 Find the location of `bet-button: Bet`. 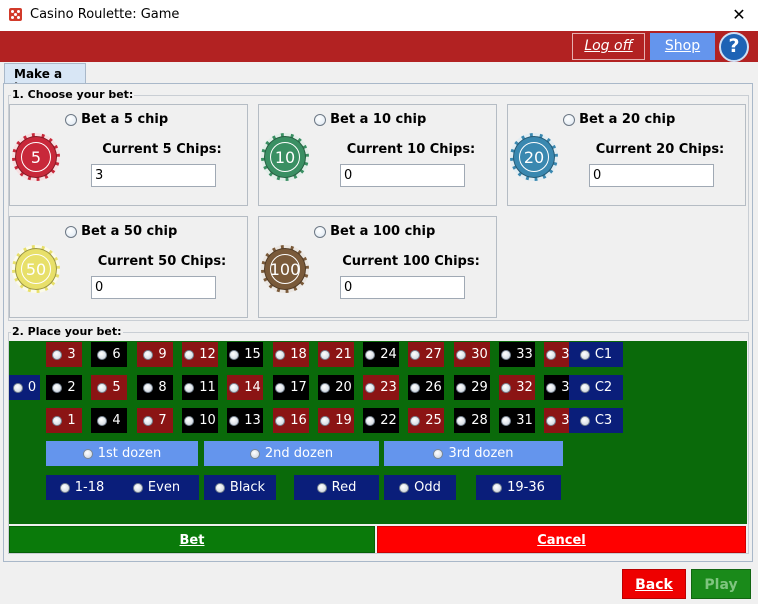

bet-button: Bet is located at coordinates (192, 539).